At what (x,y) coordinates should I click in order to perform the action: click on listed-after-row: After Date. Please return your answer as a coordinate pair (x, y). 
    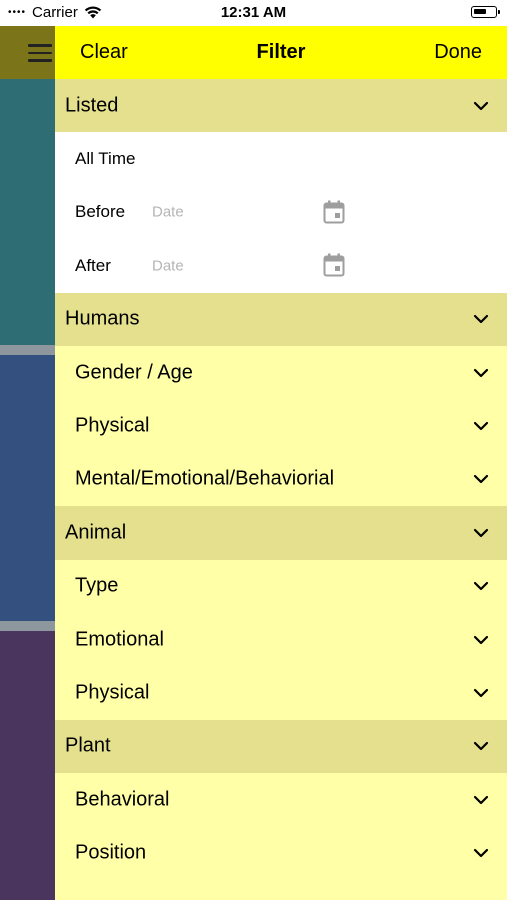
    Looking at the image, I should click on (281, 266).